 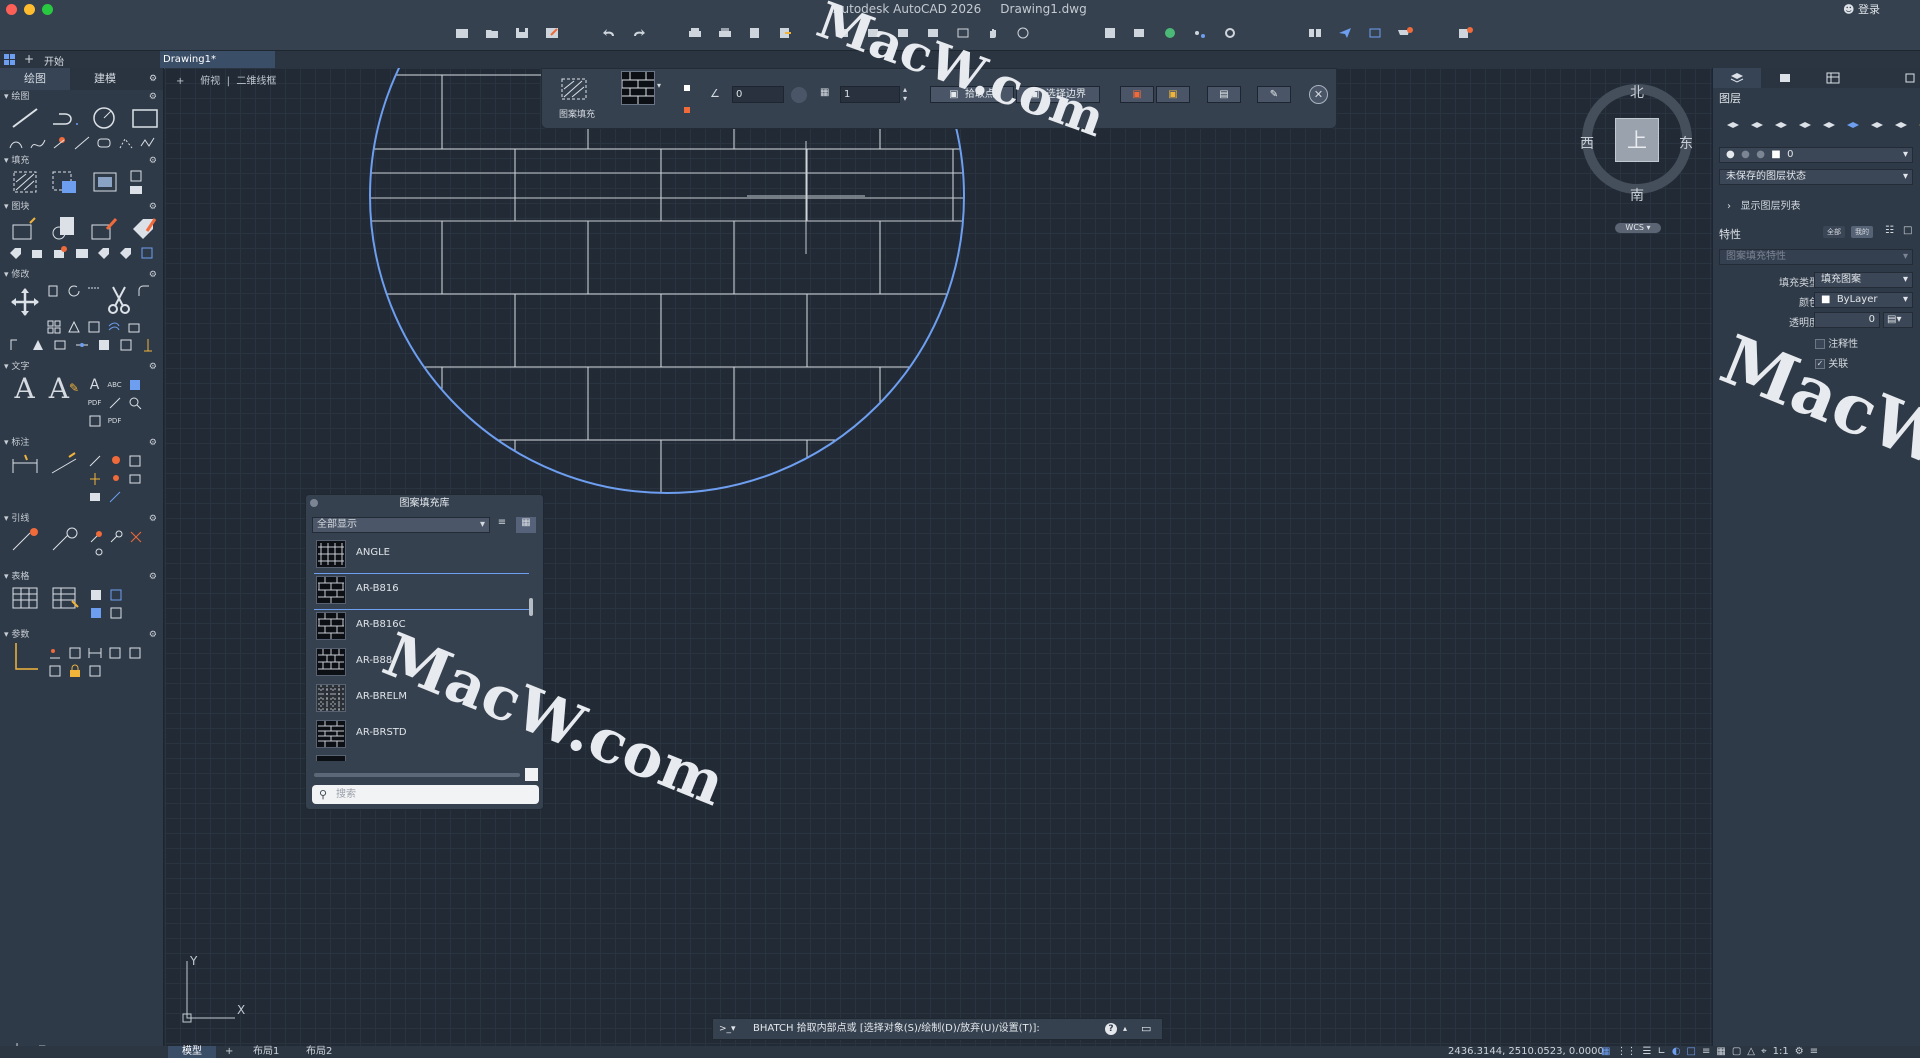 What do you see at coordinates (29, 59) in the screenshot?
I see `new-tab-icon: +` at bounding box center [29, 59].